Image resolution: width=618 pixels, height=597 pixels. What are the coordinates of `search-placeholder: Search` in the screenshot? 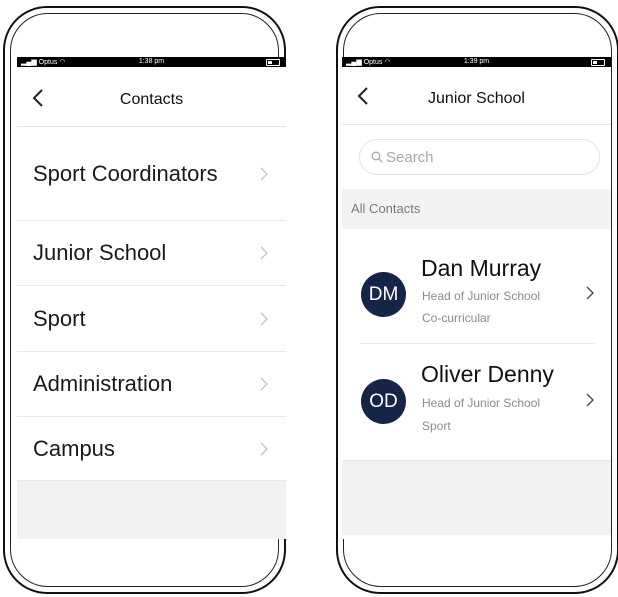 It's located at (410, 157).